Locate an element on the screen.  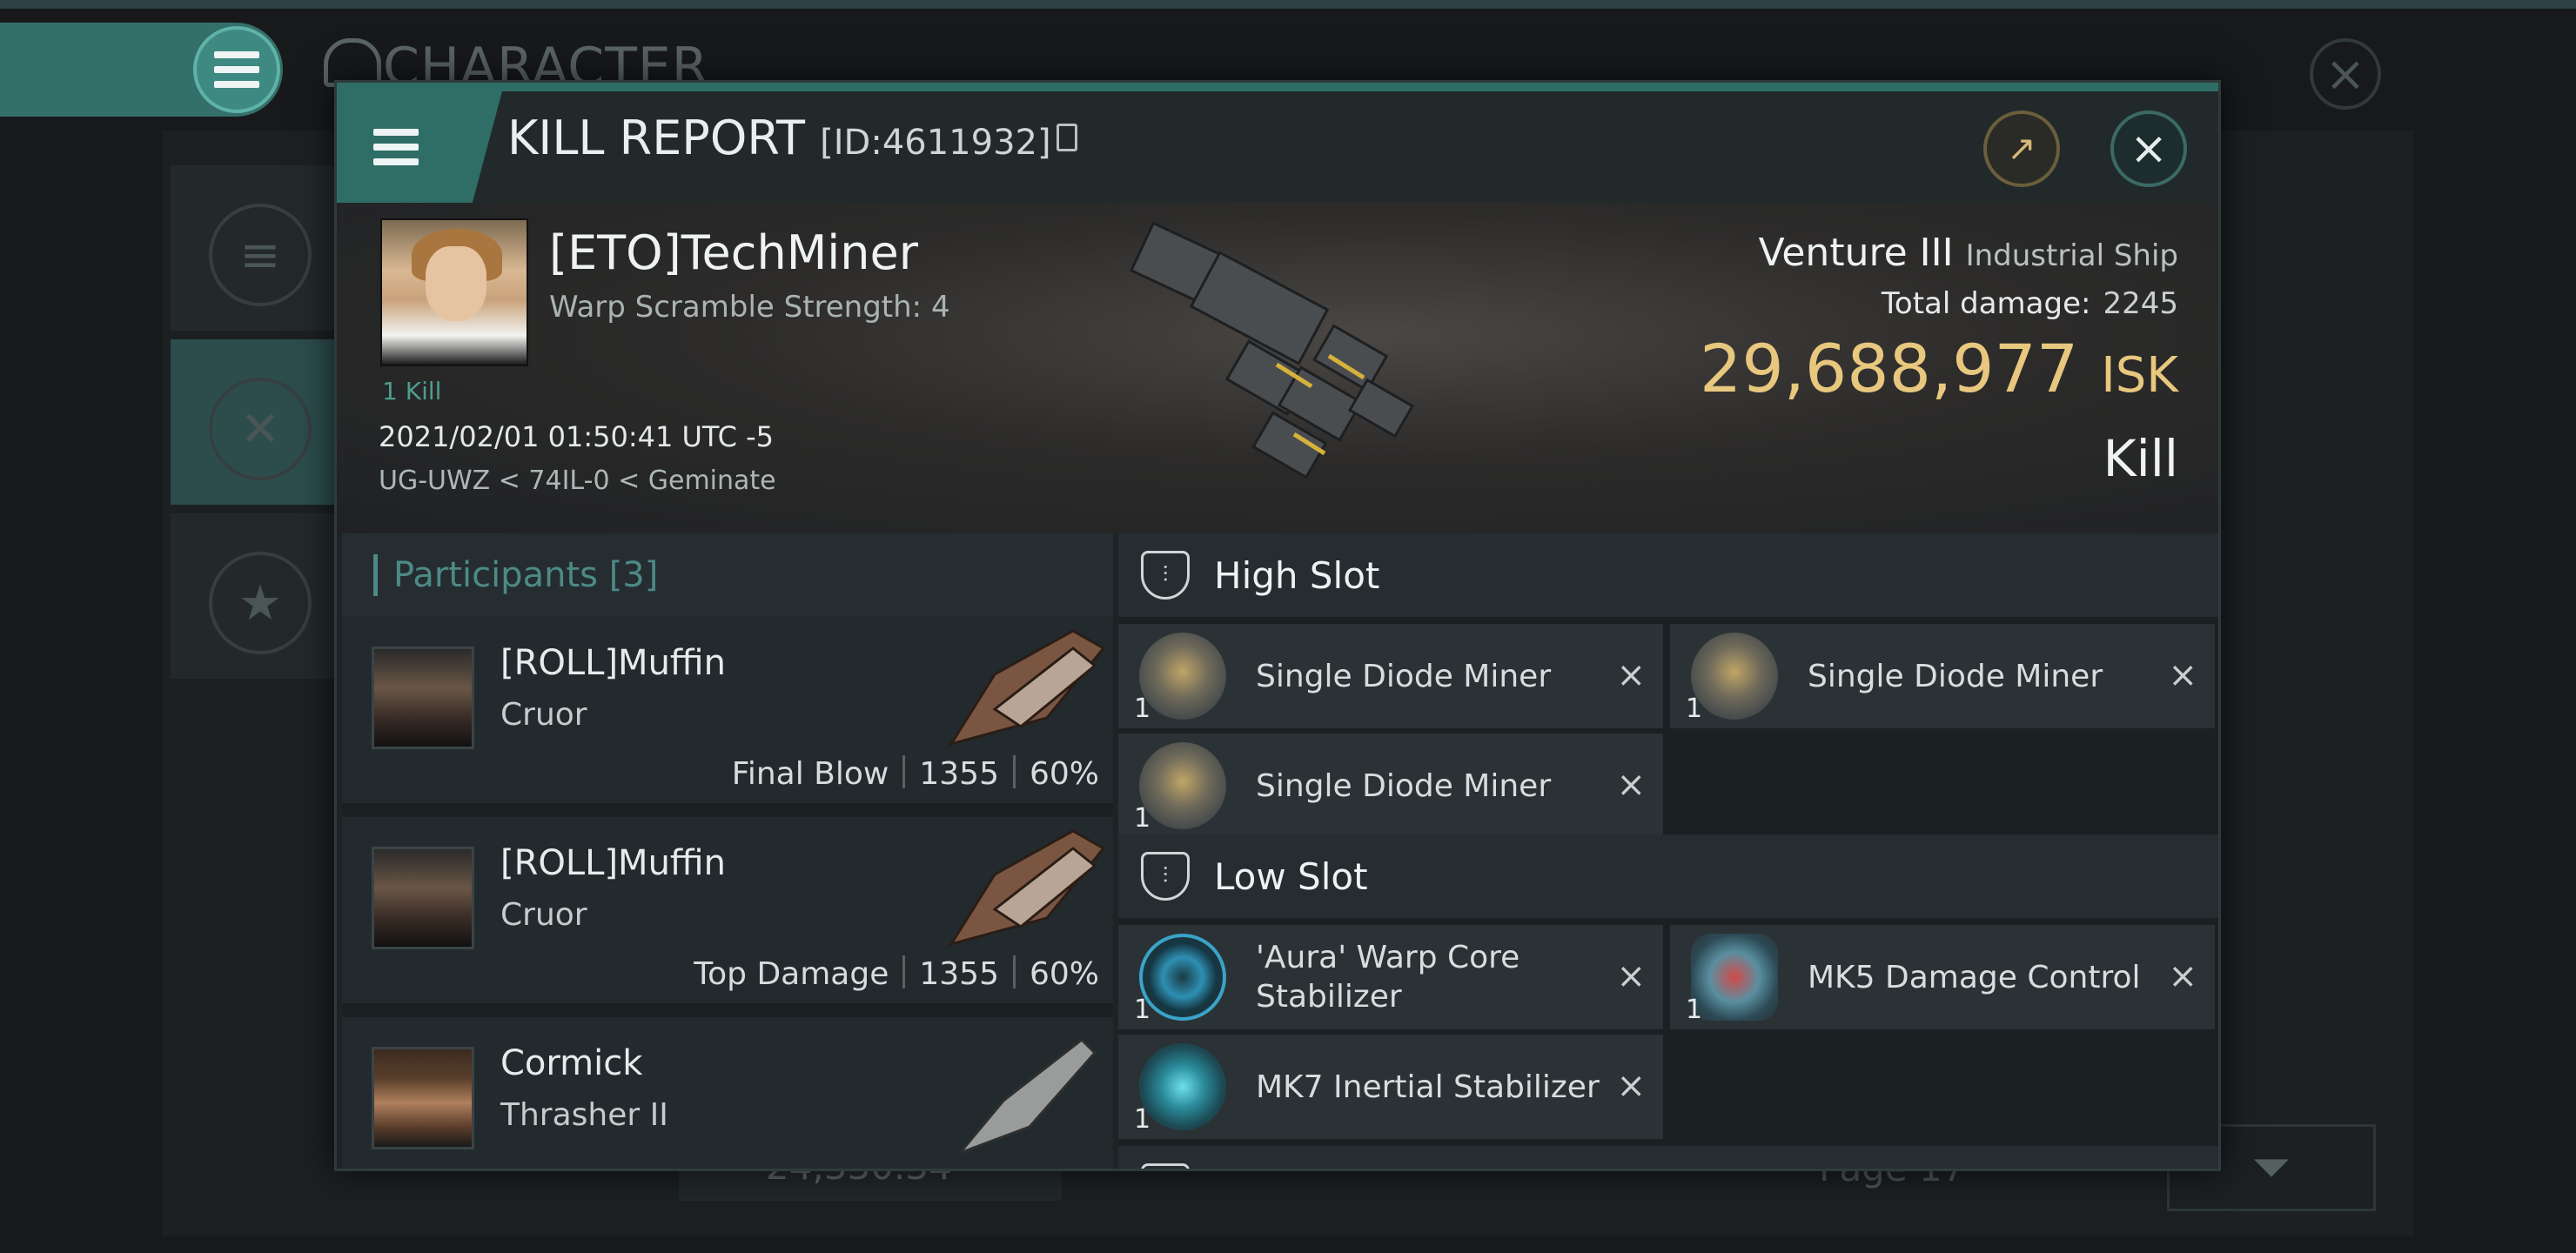
victim-ship-class: Industrial Ship is located at coordinates (2071, 256).